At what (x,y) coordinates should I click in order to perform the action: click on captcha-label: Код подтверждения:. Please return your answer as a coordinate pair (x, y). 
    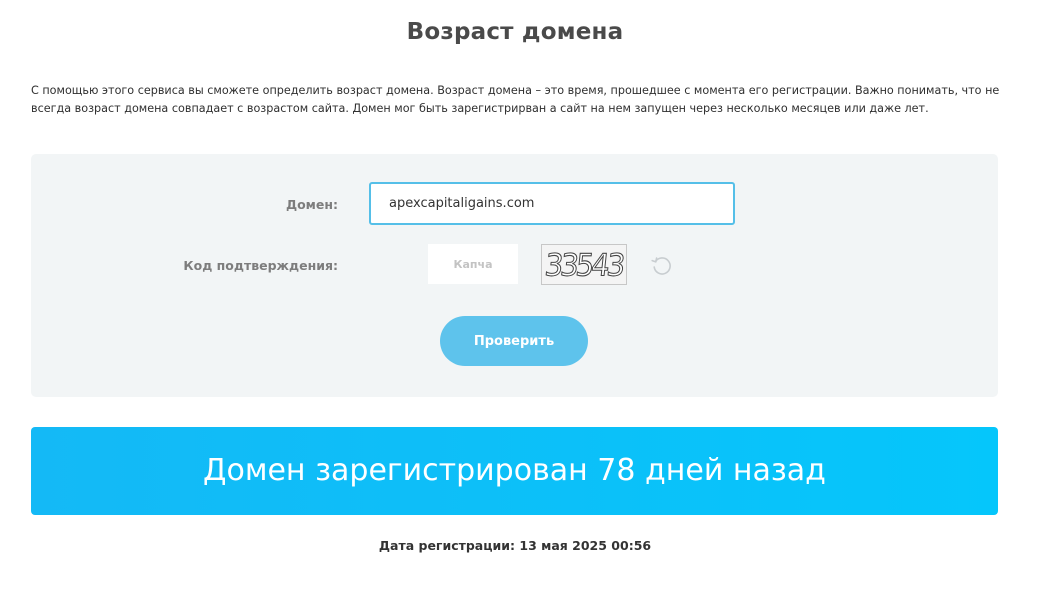
    Looking at the image, I should click on (260, 265).